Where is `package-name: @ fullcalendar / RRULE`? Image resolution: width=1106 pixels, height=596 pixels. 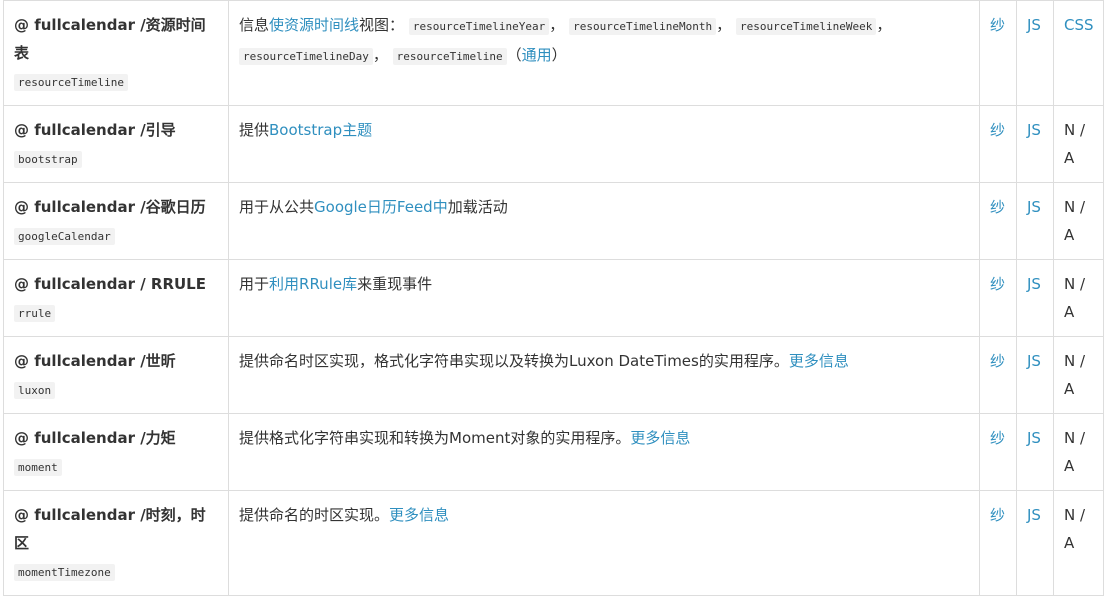 package-name: @ fullcalendar / RRULE is located at coordinates (110, 284).